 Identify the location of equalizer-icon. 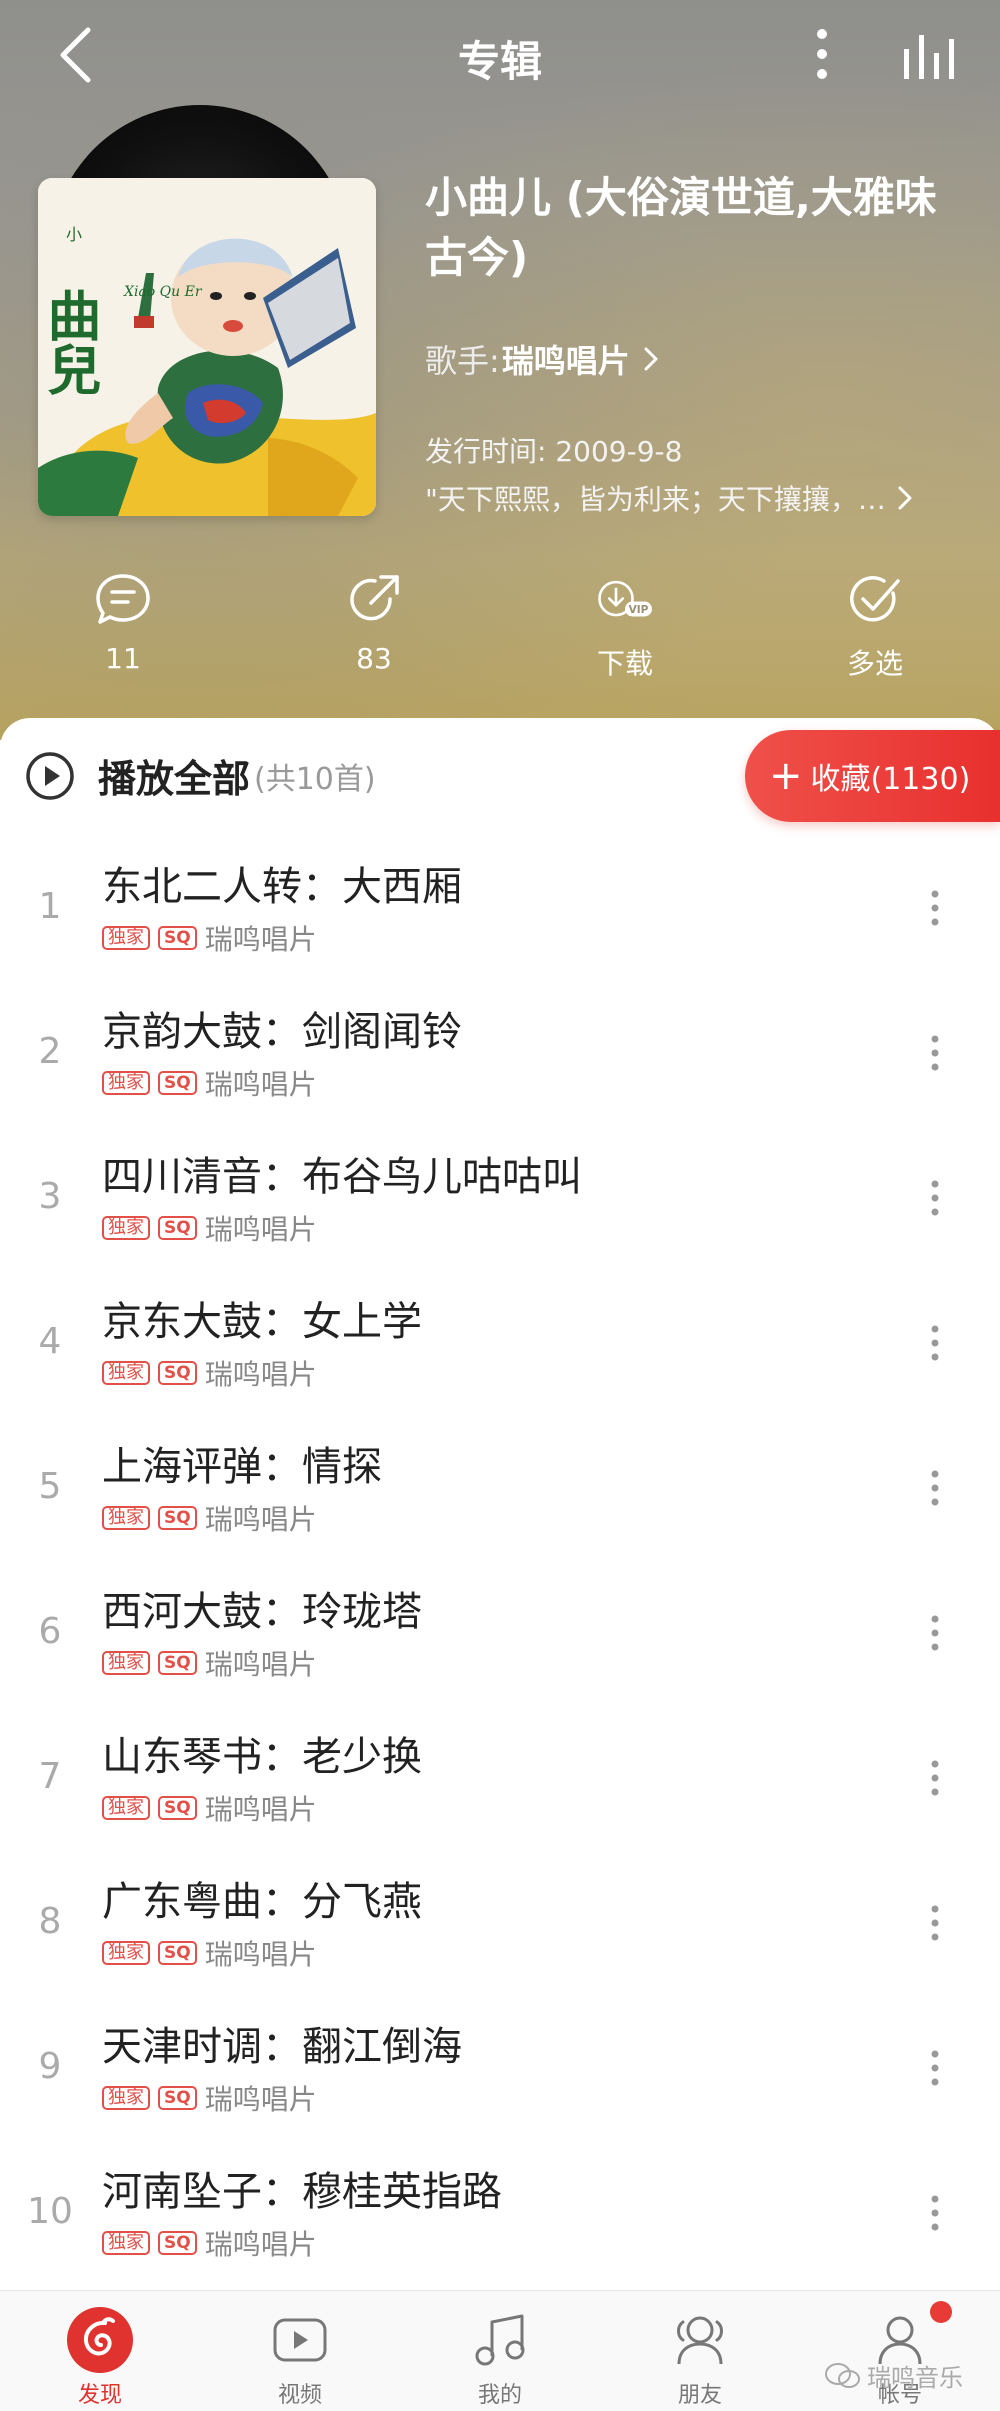
(929, 57).